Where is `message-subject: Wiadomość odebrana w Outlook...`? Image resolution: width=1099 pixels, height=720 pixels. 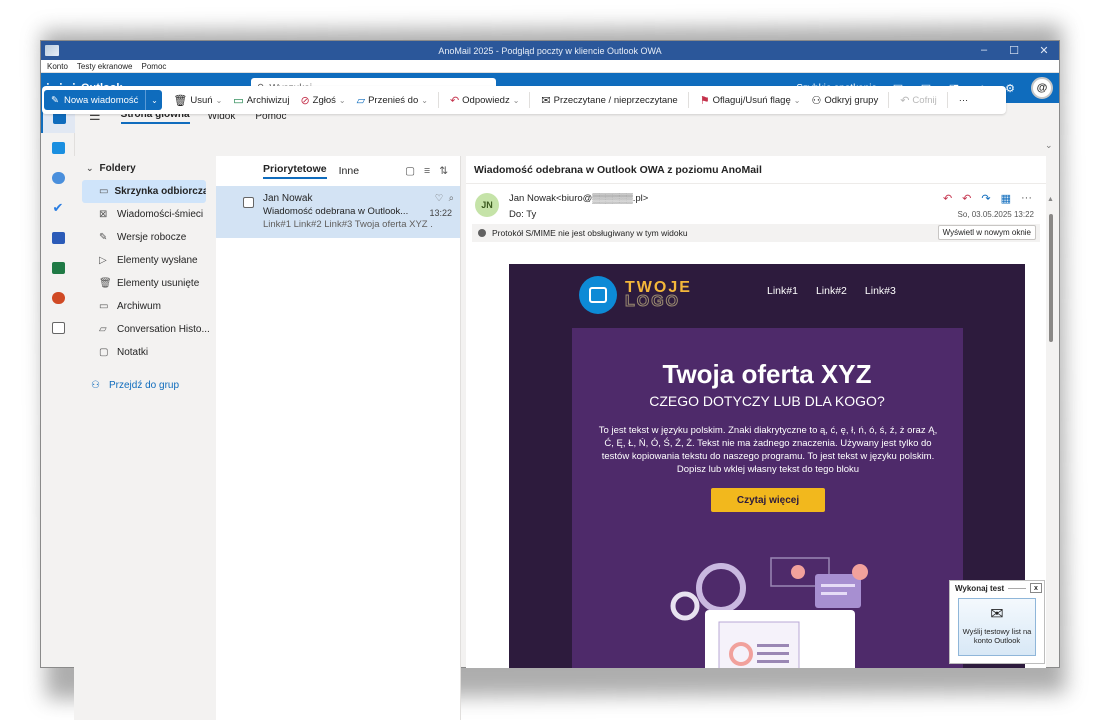 message-subject: Wiadomość odebrana w Outlook... is located at coordinates (336, 211).